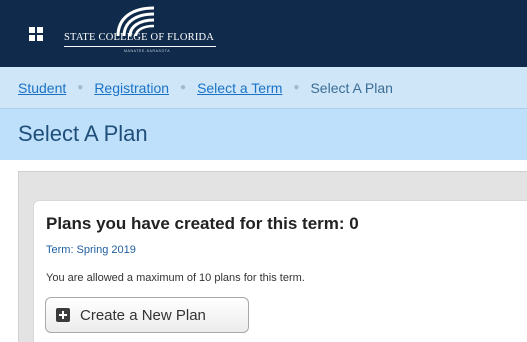  Describe the element at coordinates (139, 37) in the screenshot. I see `logo-text: STATE COLLEGE OF FLORIDA` at that location.